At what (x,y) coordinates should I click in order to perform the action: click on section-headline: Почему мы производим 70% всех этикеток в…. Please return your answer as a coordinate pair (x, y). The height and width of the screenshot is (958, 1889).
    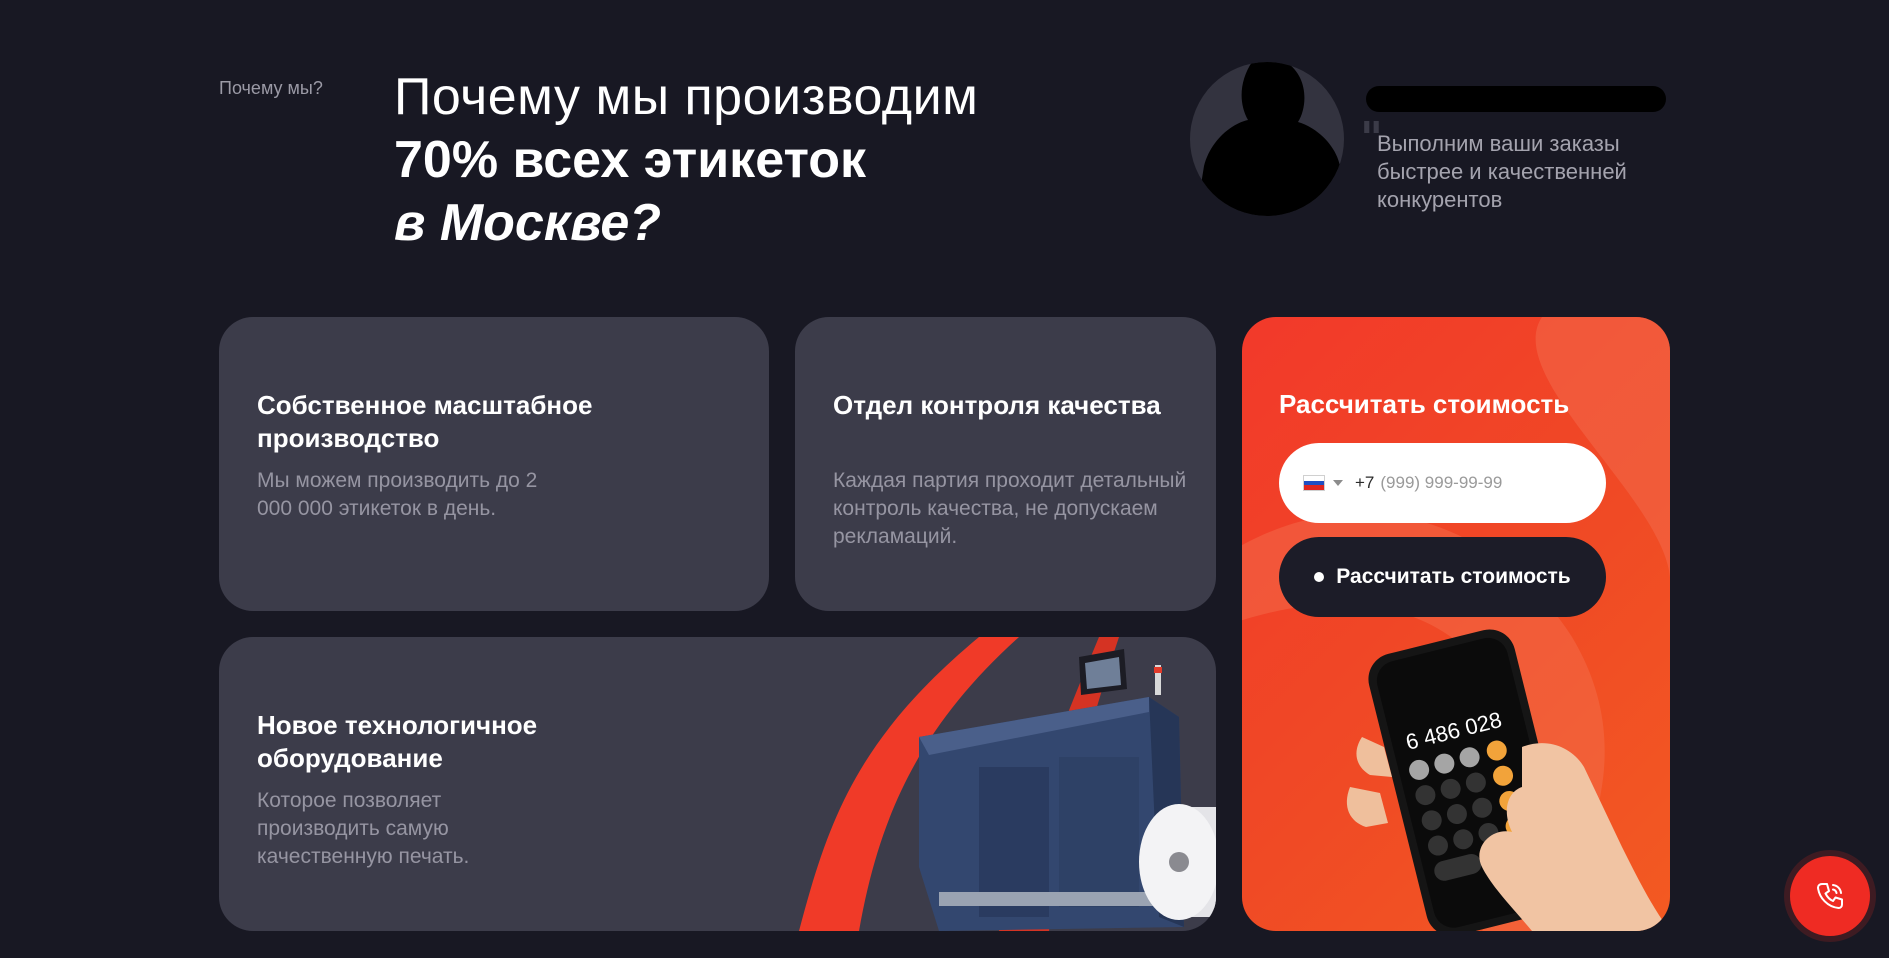
    Looking at the image, I should click on (686, 160).